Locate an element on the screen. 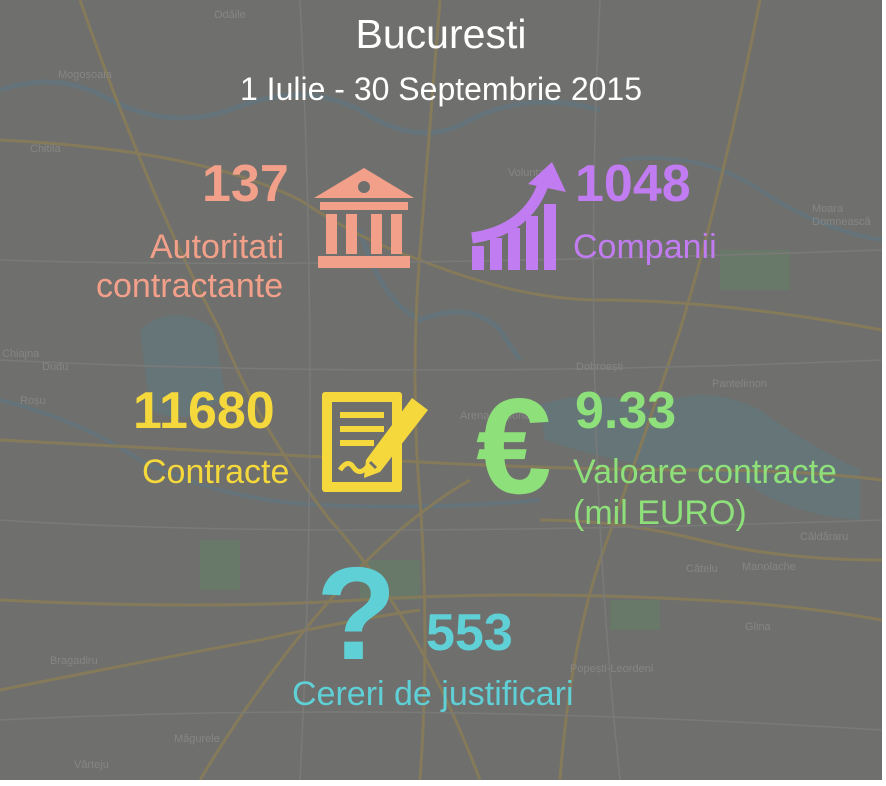 The image size is (886, 786). contract-signature-icon is located at coordinates (375, 442).